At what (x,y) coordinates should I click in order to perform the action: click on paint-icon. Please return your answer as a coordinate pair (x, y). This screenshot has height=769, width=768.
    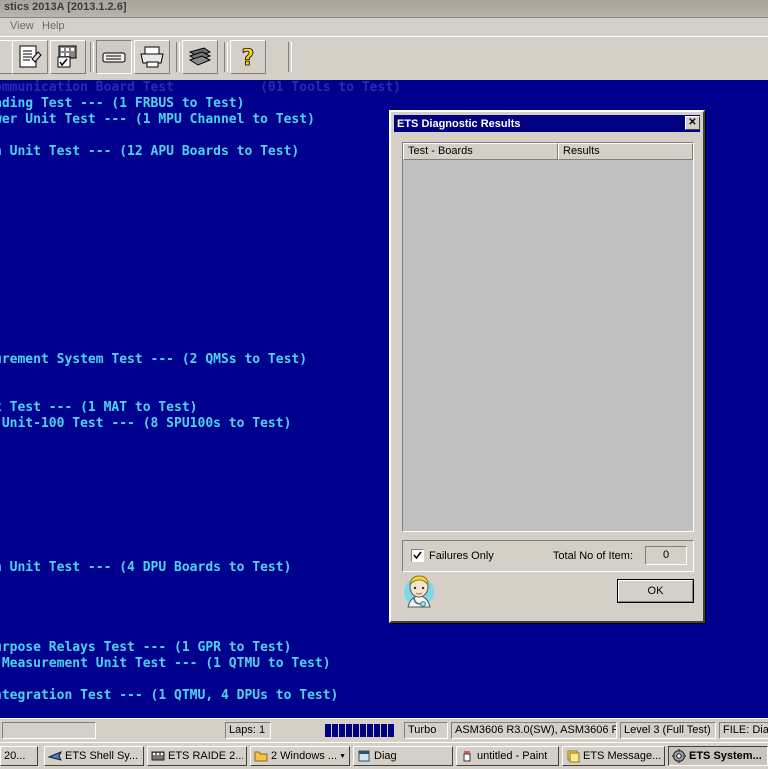
    Looking at the image, I should click on (467, 756).